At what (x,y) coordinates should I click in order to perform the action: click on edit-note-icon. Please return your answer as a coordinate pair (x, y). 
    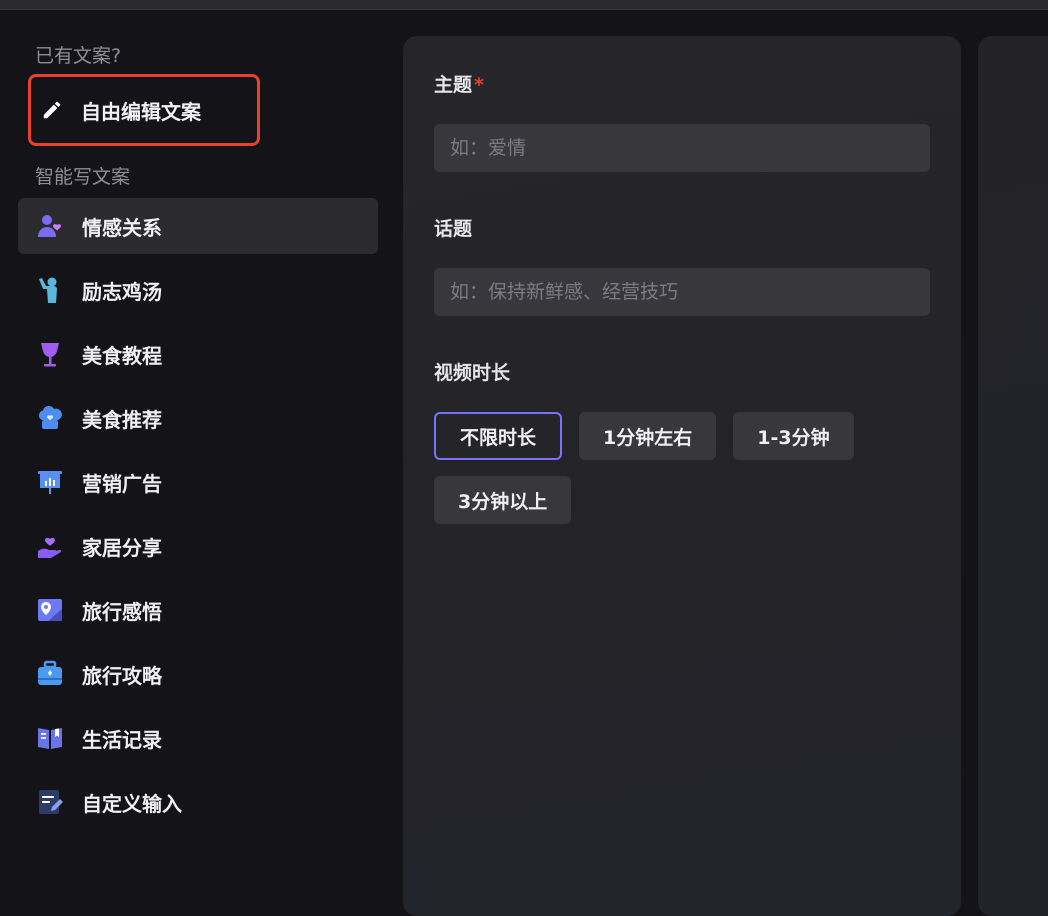
    Looking at the image, I should click on (50, 802).